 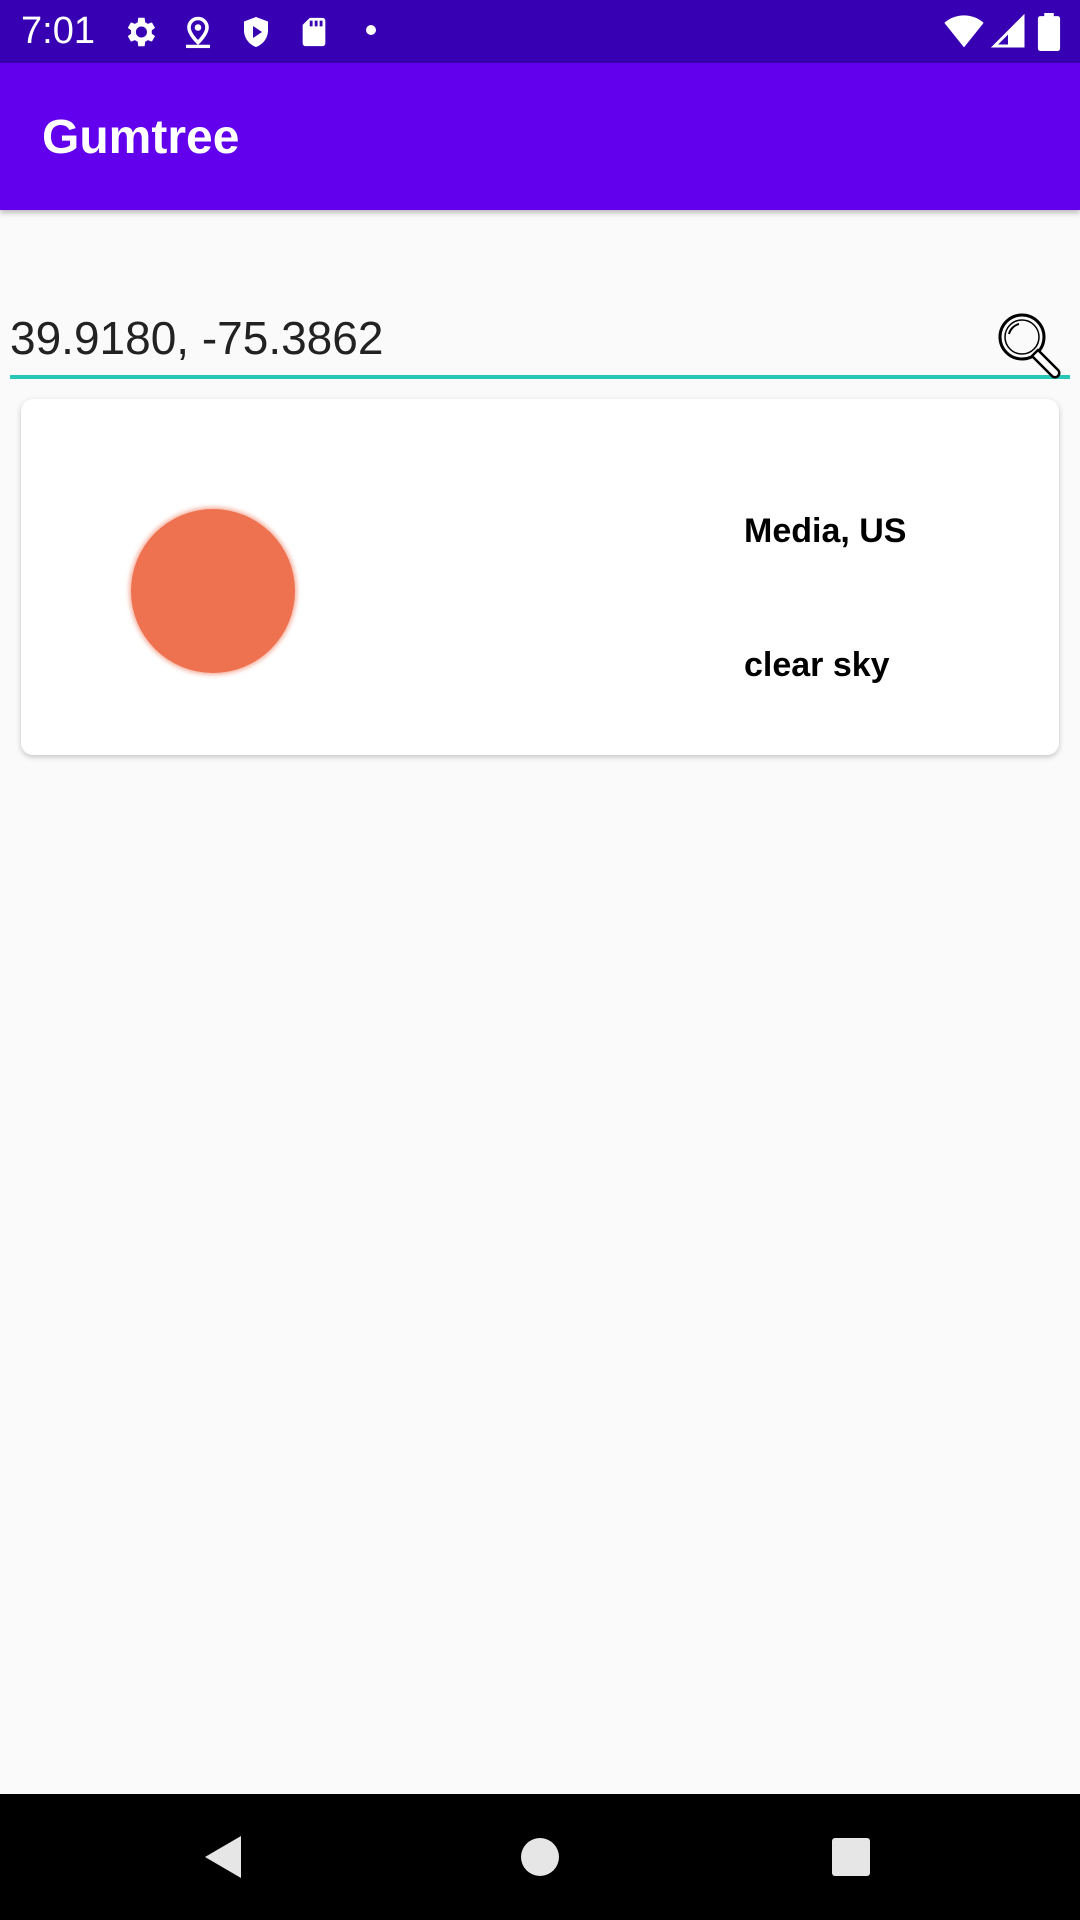 I want to click on sd-card-icon, so click(x=314, y=32).